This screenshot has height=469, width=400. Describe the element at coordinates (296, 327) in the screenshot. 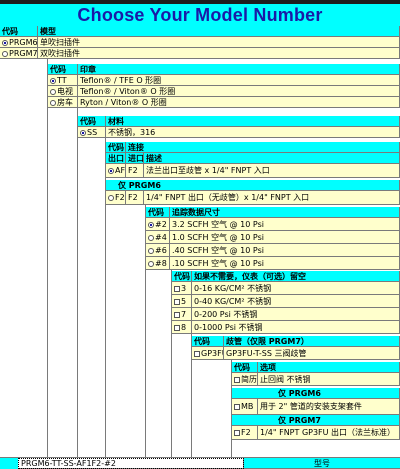

I see `gauge-desc: 0-1000 Psi 不锈钢` at that location.